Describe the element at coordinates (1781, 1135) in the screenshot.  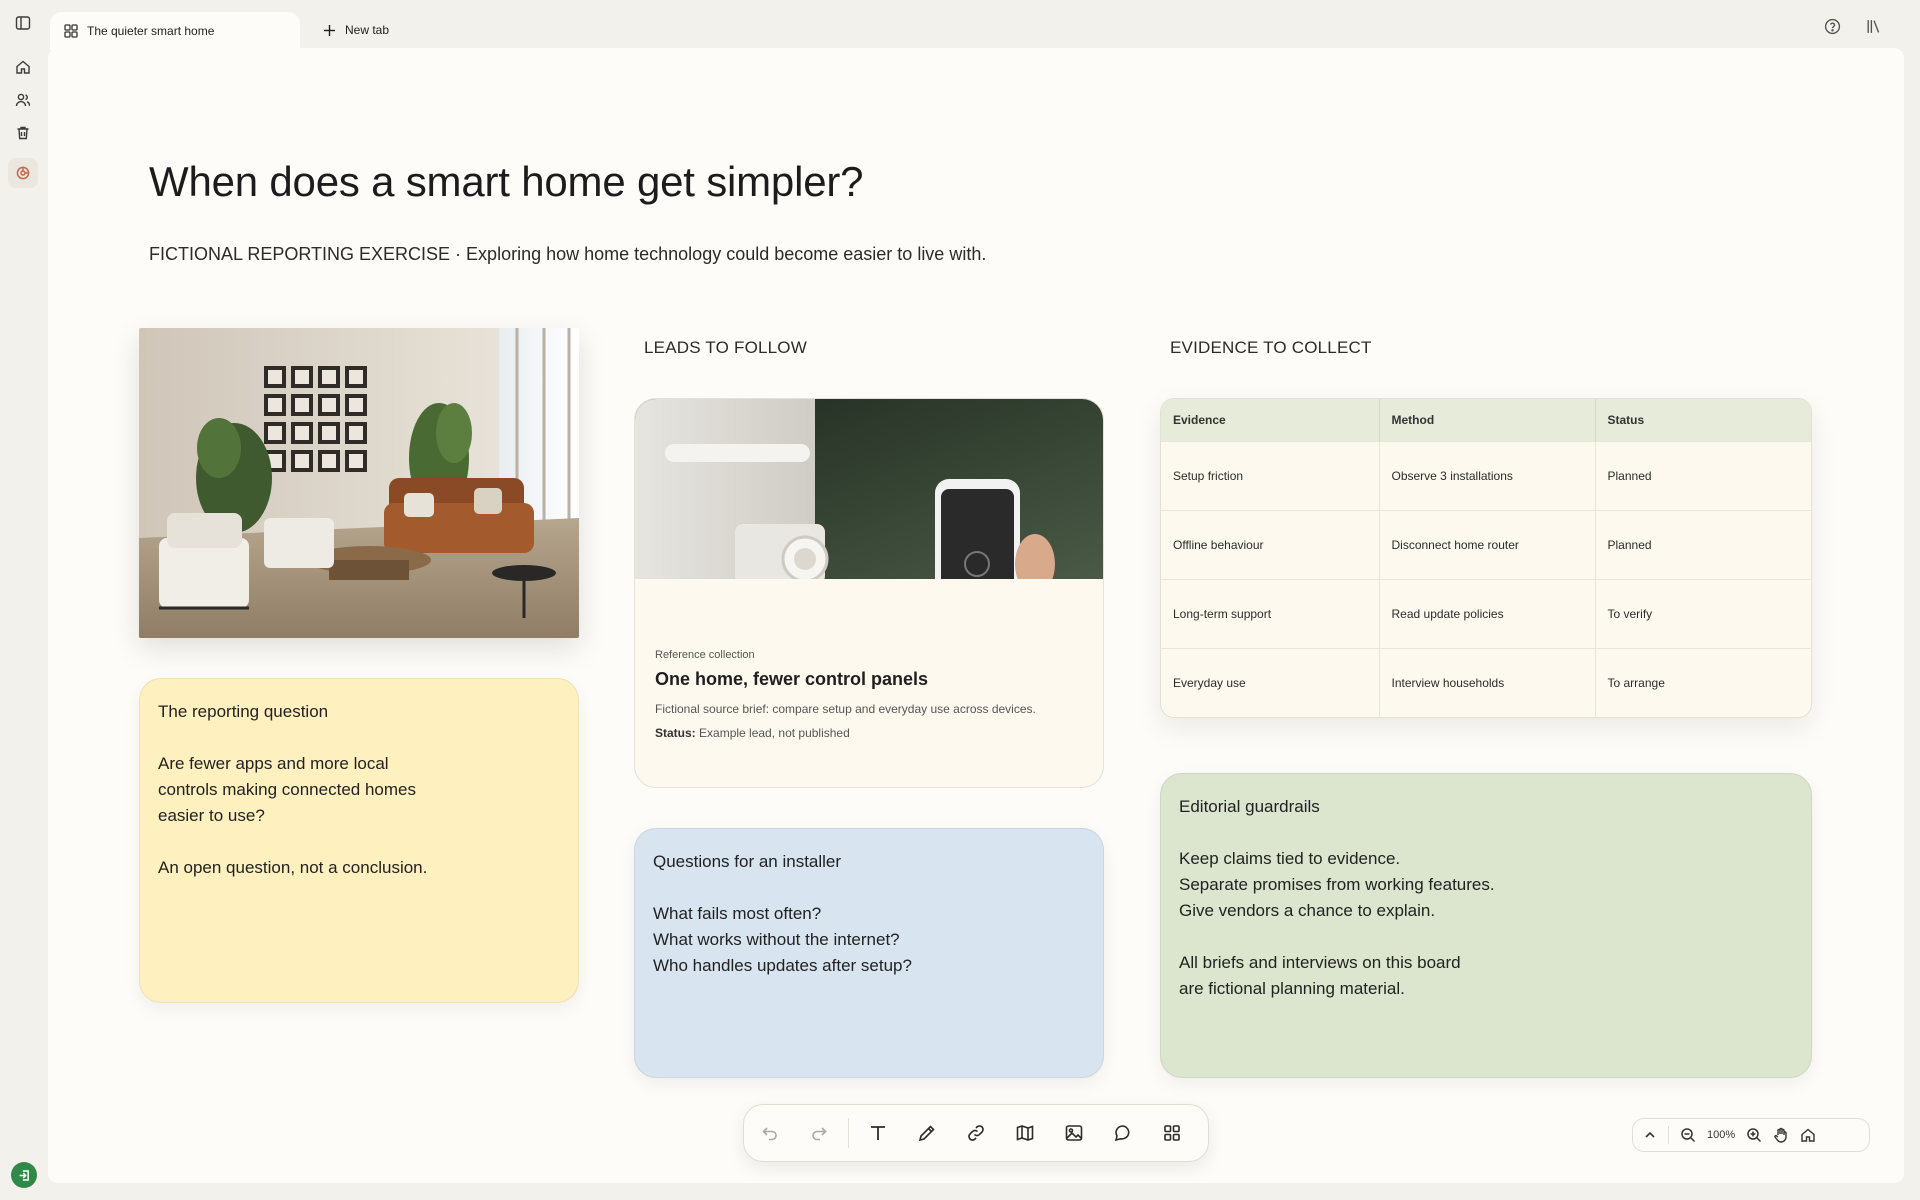
I see `hand-icon` at that location.